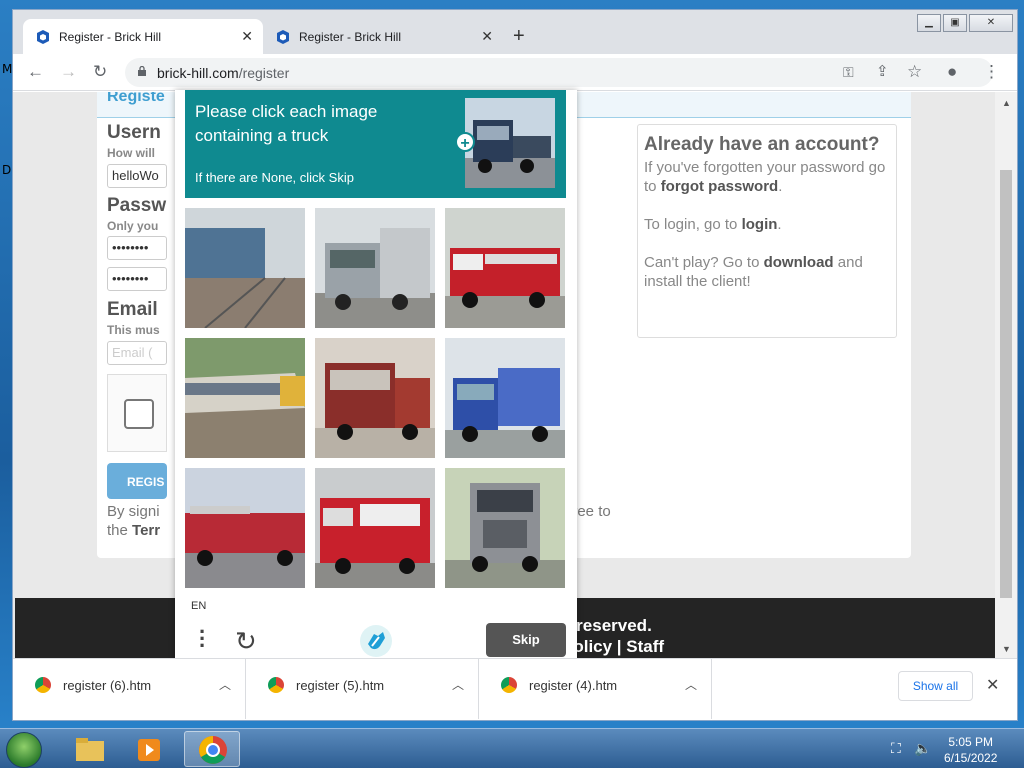 The height and width of the screenshot is (768, 1024). I want to click on skip-button: Skip, so click(526, 640).